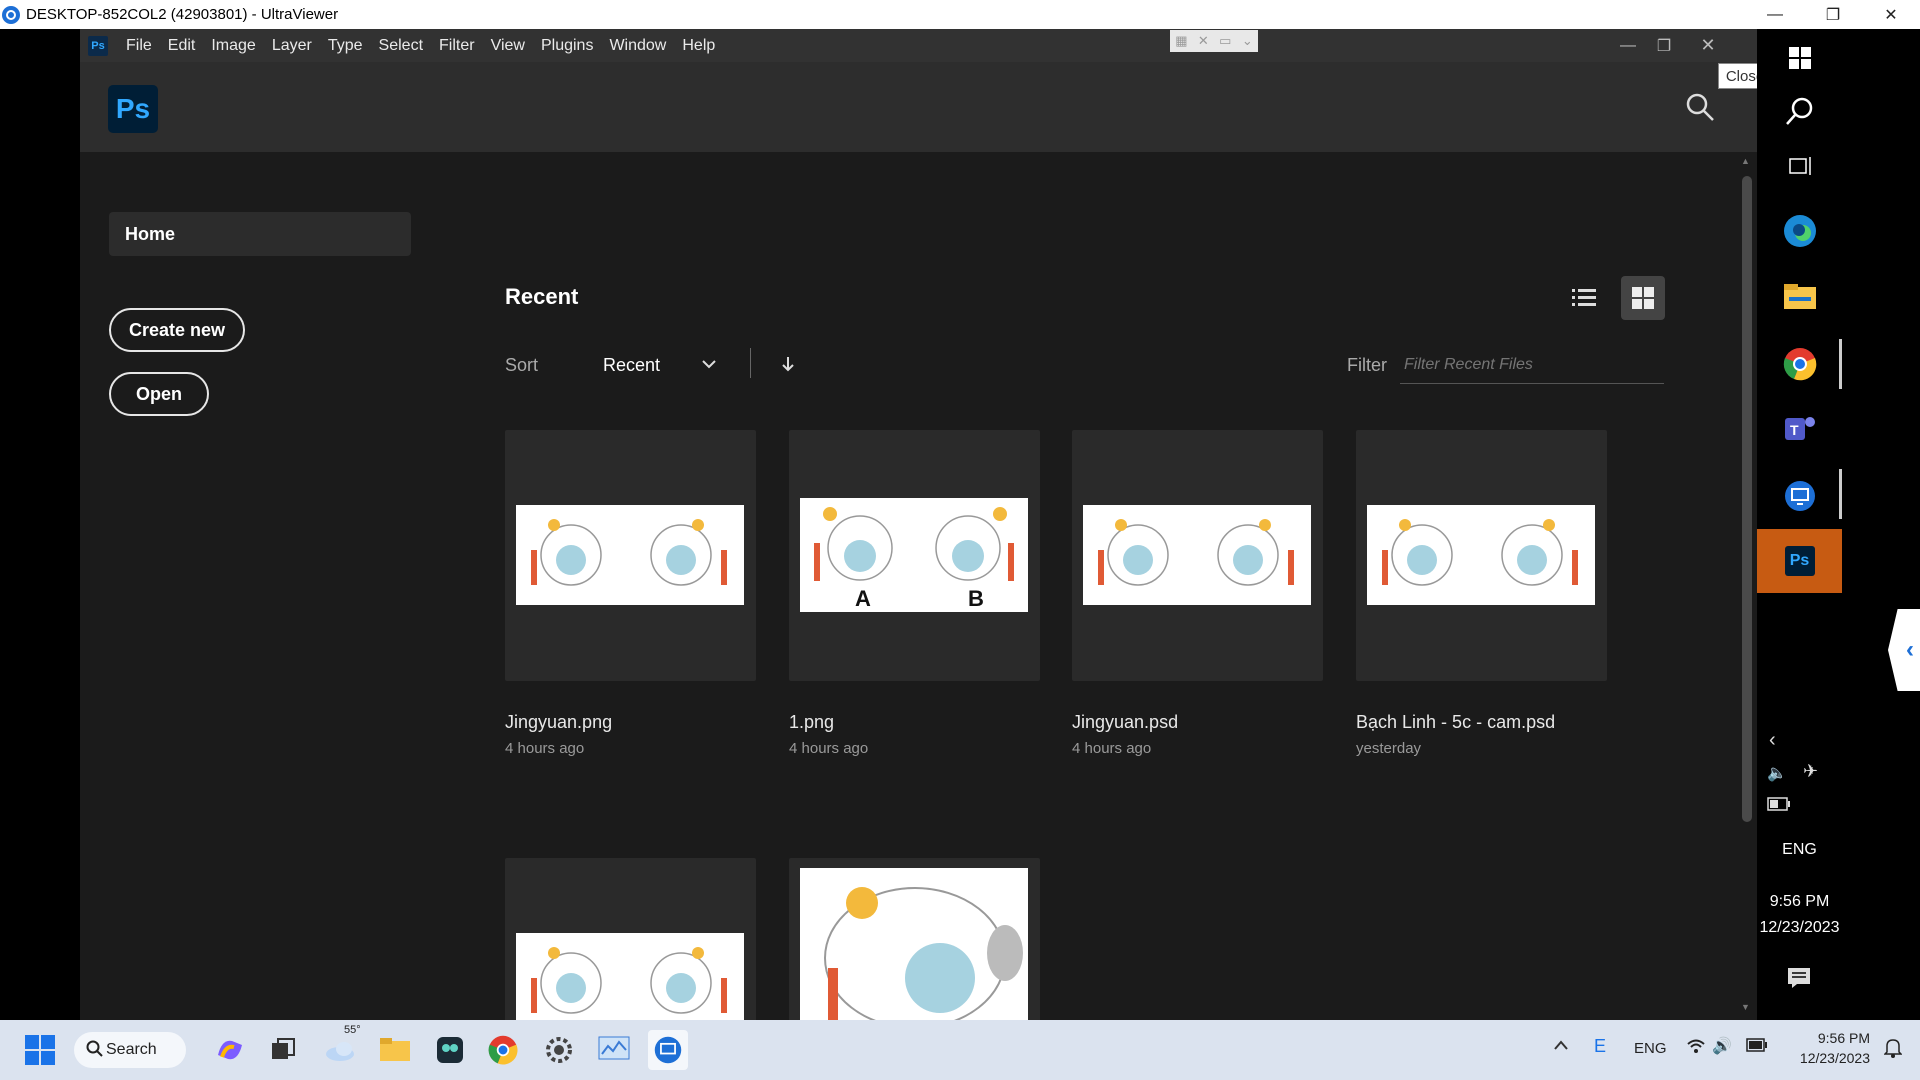 The image size is (1920, 1080). I want to click on side-clock-time: 9:56 PM, so click(1799, 902).